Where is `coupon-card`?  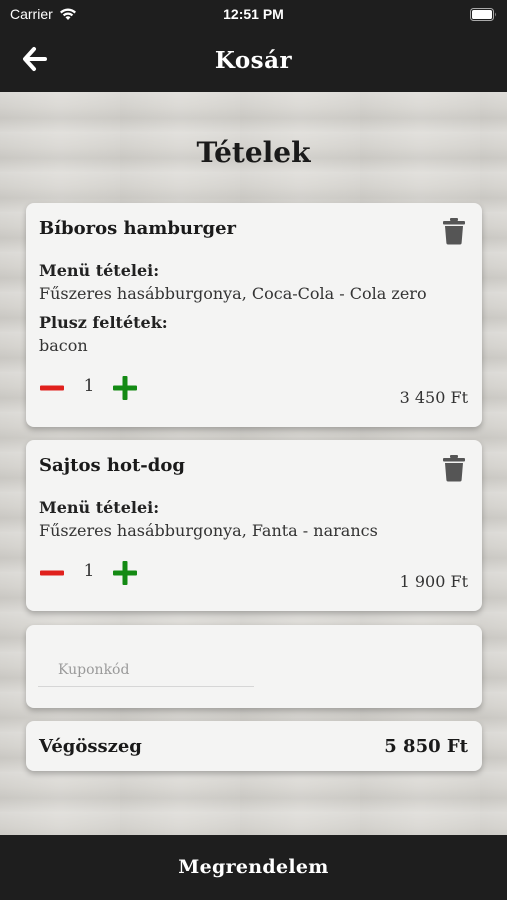
coupon-card is located at coordinates (254, 666).